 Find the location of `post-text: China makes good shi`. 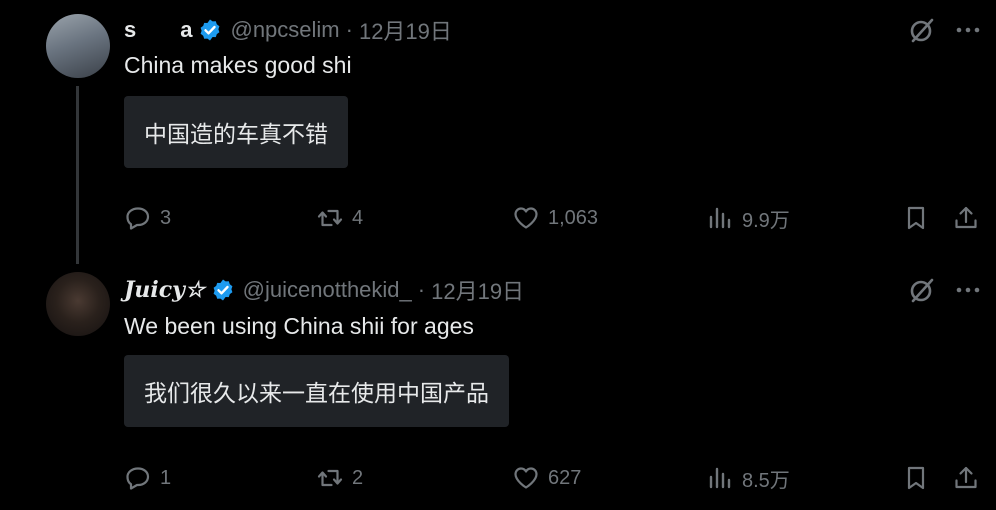

post-text: China makes good shi is located at coordinates (238, 65).